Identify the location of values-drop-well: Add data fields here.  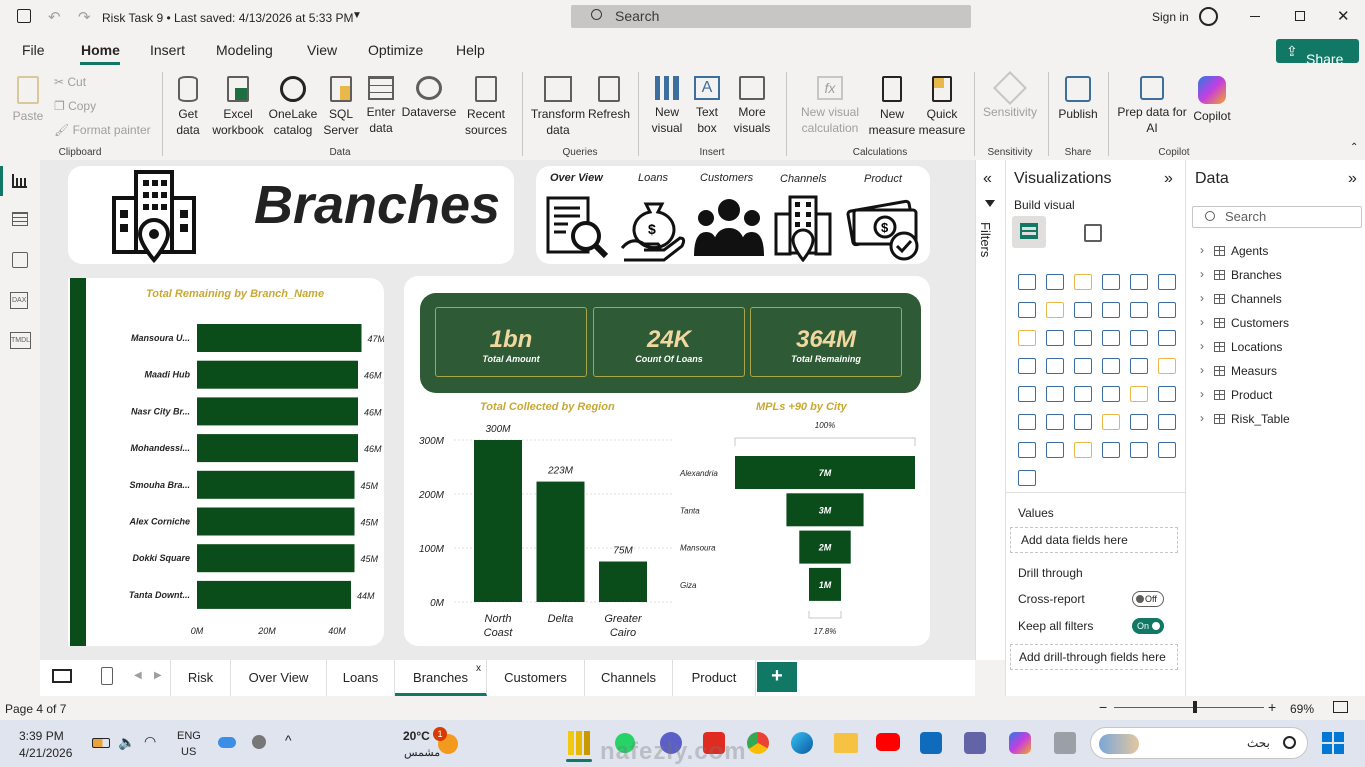
(1094, 540).